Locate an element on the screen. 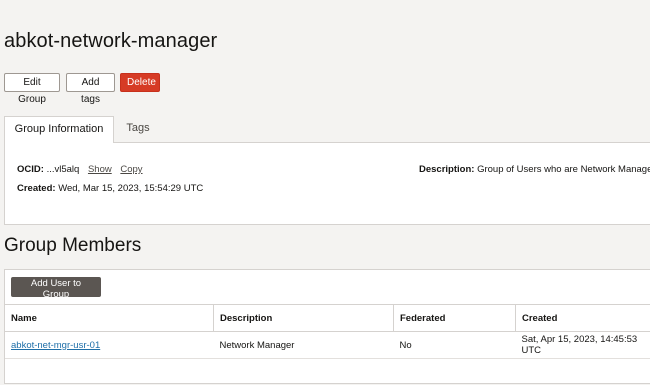 The image size is (650, 385). edit-group-button: Edit Group is located at coordinates (32, 89).